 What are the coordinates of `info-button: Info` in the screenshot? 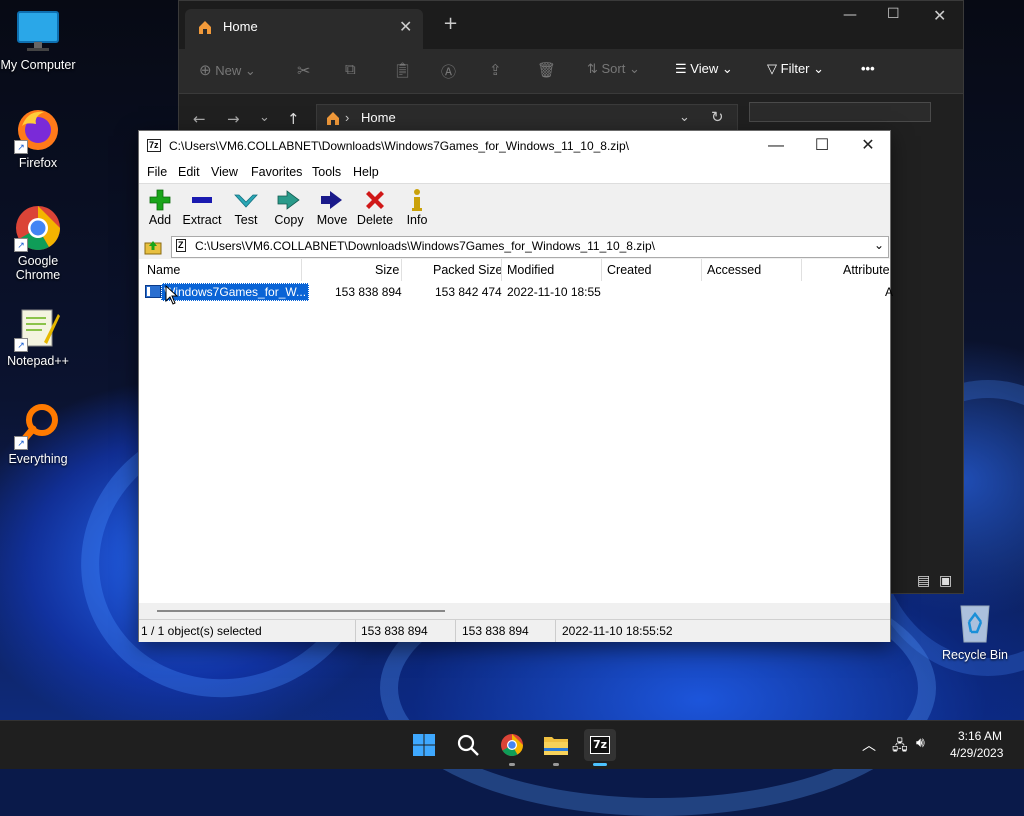 It's located at (417, 207).